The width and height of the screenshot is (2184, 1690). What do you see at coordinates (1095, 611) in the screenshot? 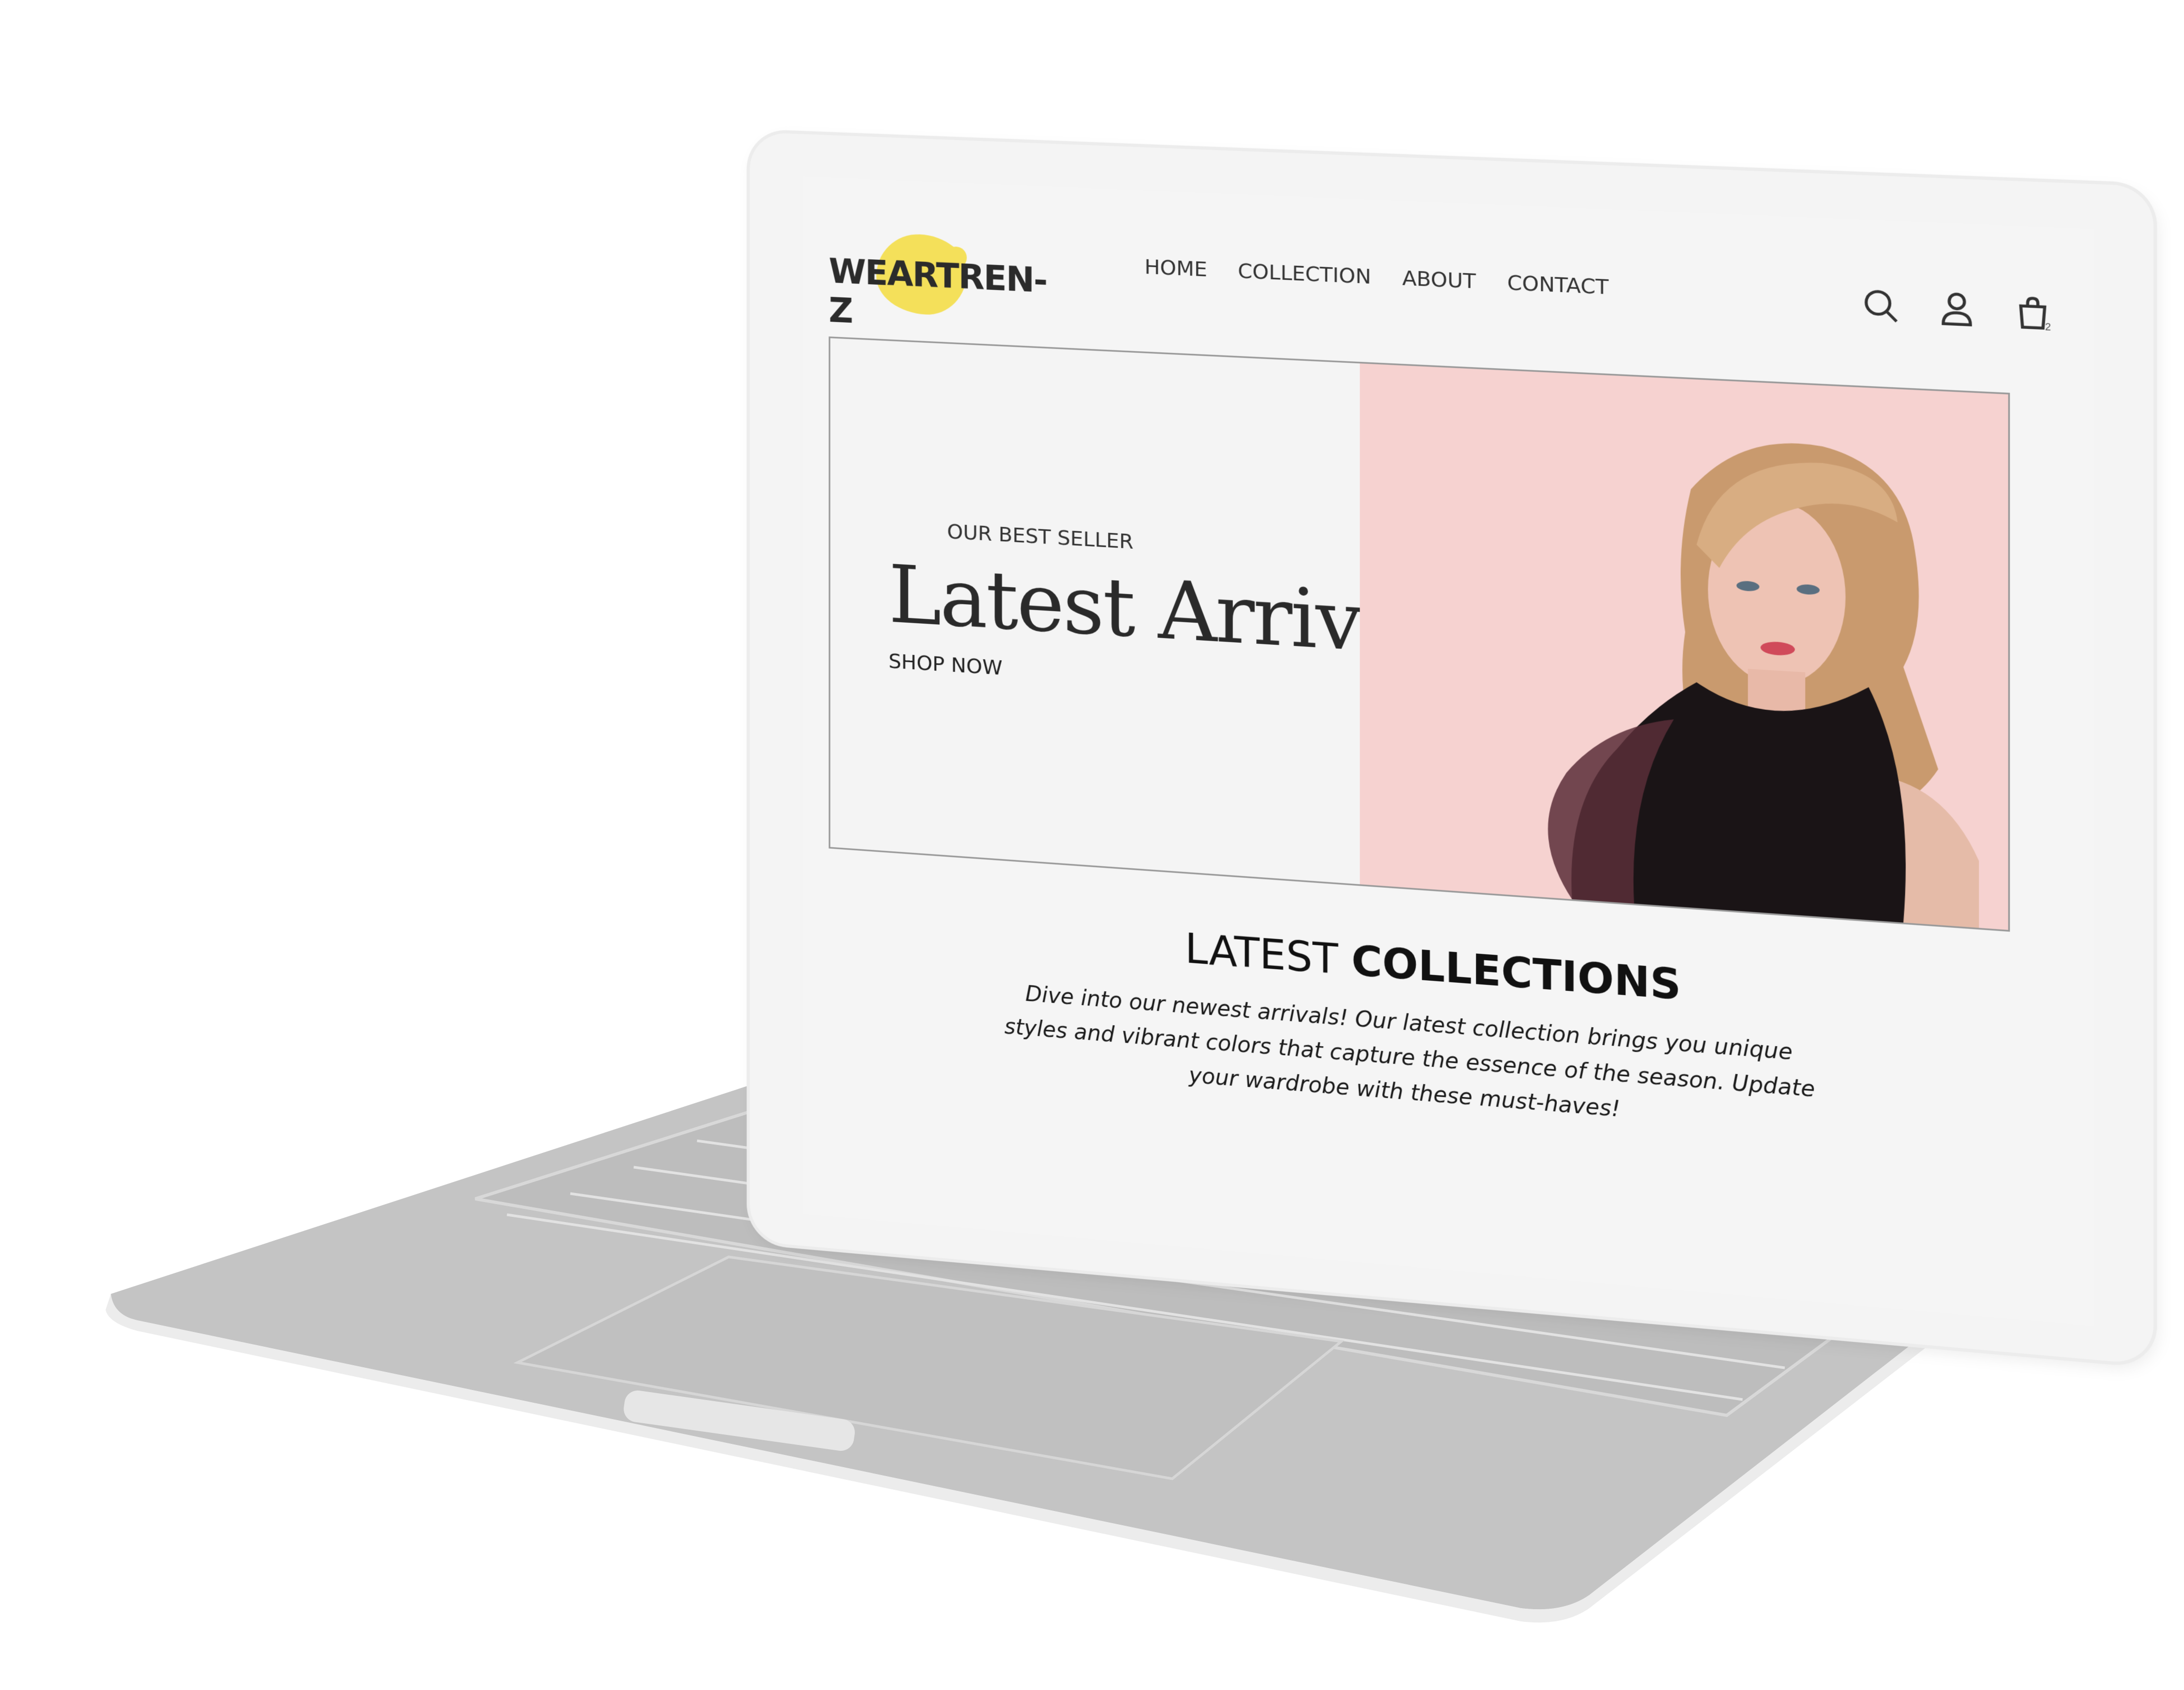
I see `hero-text-panel: OUR BEST SELLER Latest Arrivals SHOP NOW` at bounding box center [1095, 611].